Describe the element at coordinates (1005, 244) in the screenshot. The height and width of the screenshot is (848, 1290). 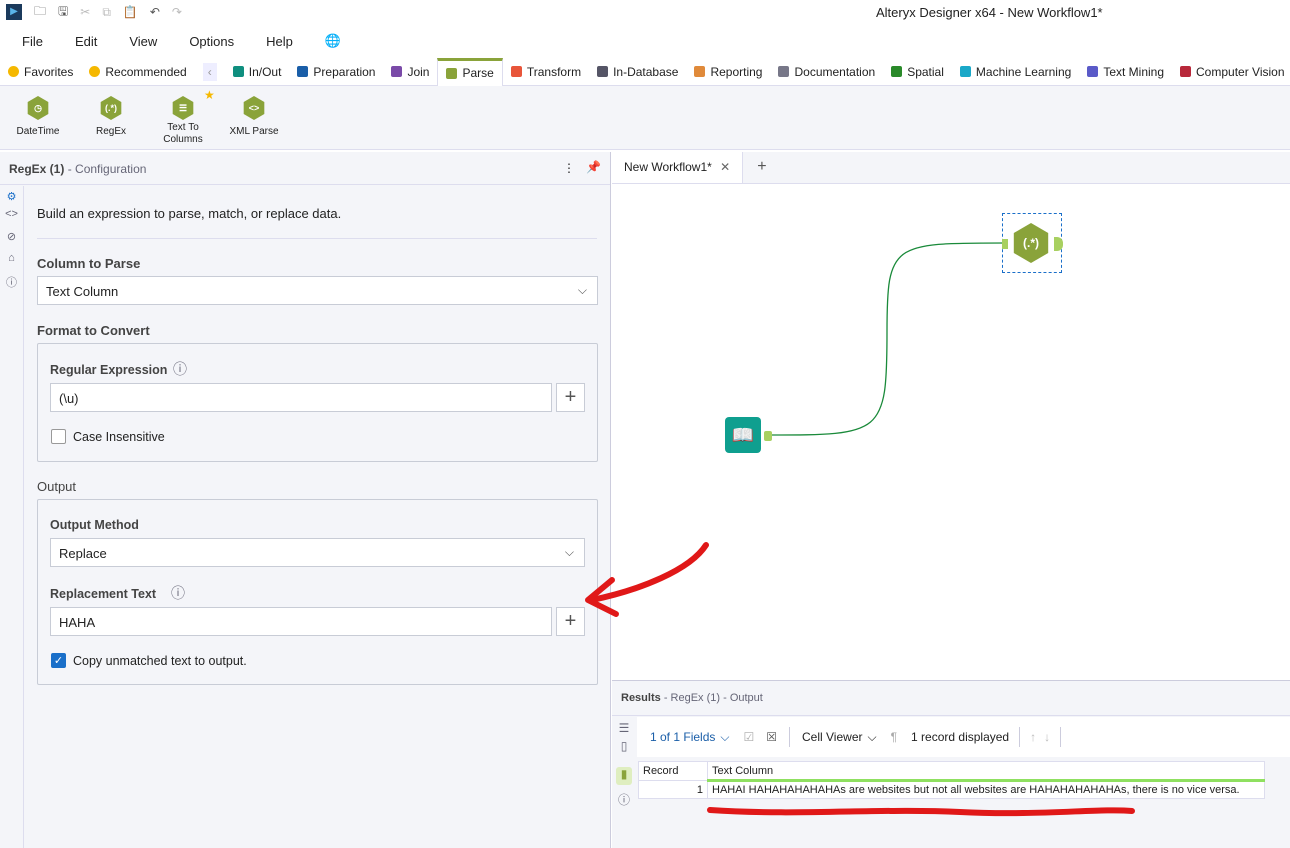
I see `input-anchor` at that location.